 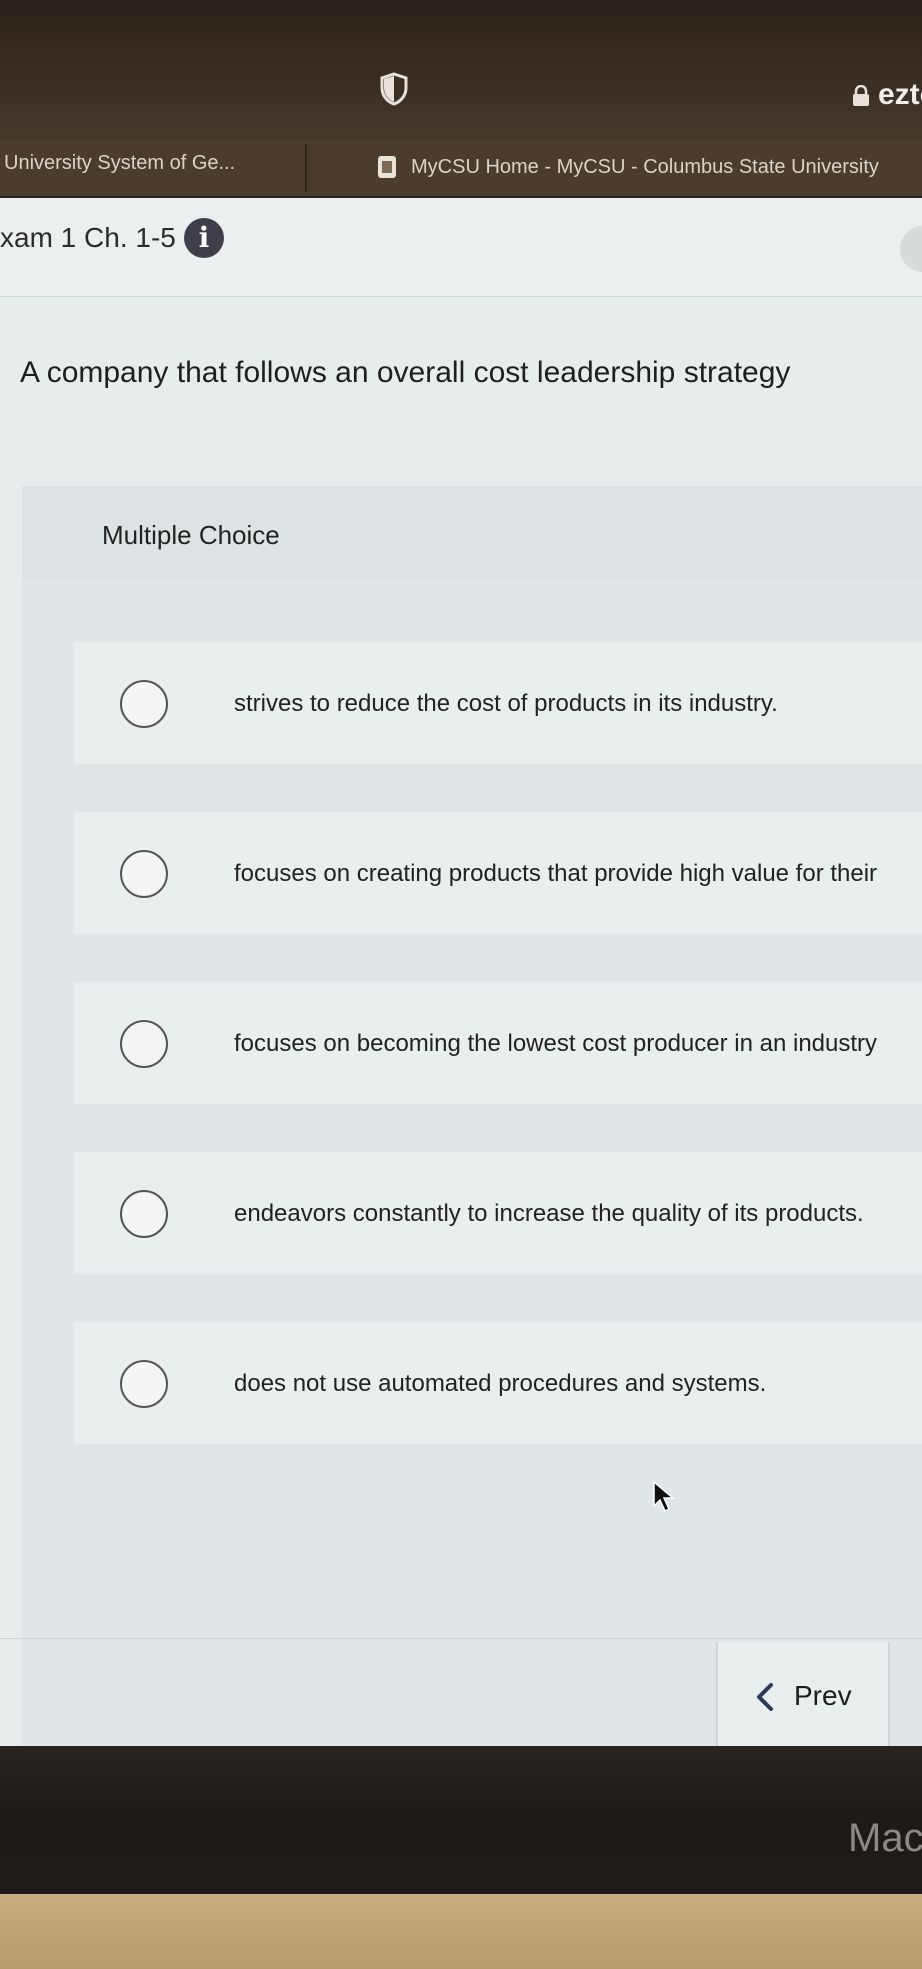 I want to click on prev-button: Prev, so click(x=803, y=1694).